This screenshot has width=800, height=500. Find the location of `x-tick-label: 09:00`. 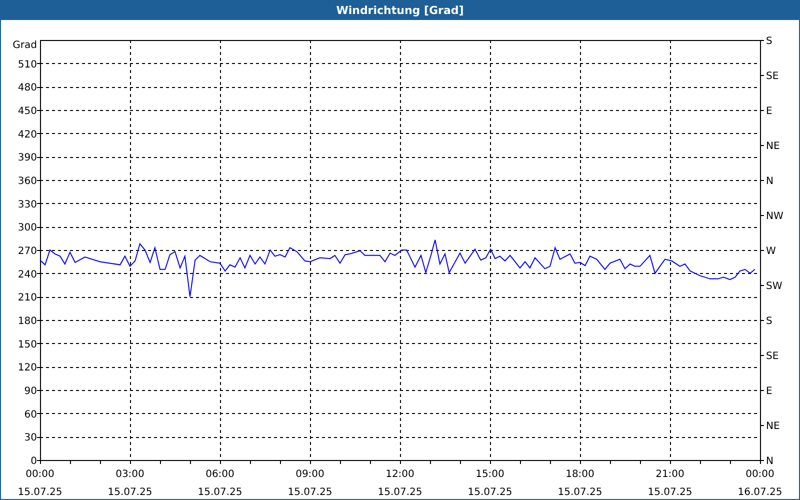

x-tick-label: 09:00 is located at coordinates (310, 474).